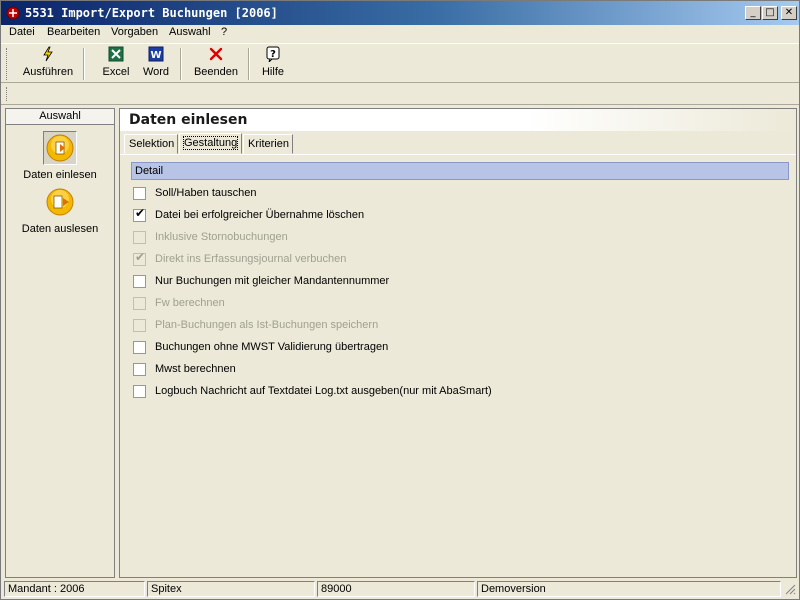  What do you see at coordinates (190, 303) in the screenshot?
I see `option-label: Fw berechnen` at bounding box center [190, 303].